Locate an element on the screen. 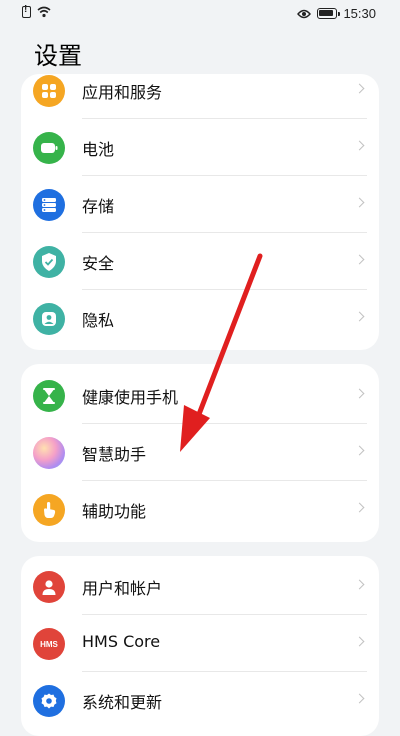  settings-item-label: 辅助功能 is located at coordinates (114, 511).